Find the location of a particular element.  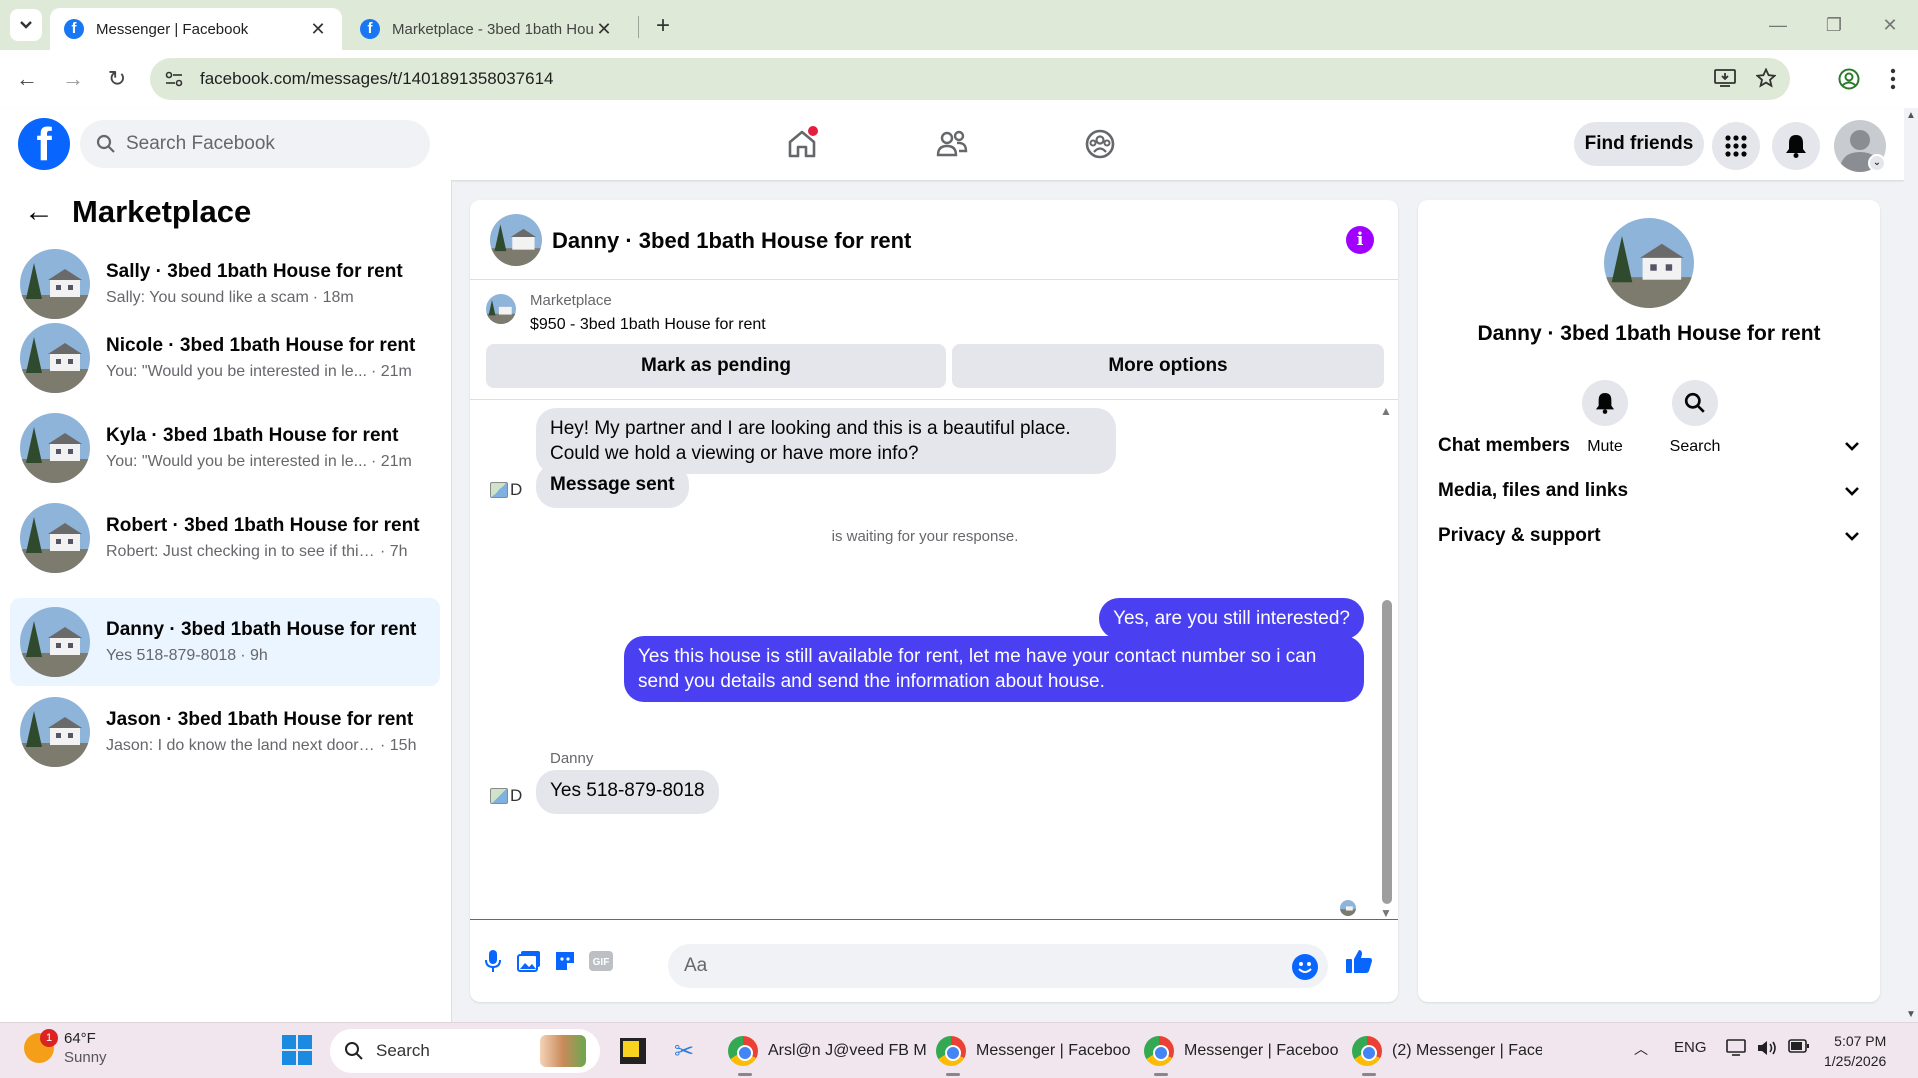

back-arrow-icon: ← is located at coordinates (39, 212).